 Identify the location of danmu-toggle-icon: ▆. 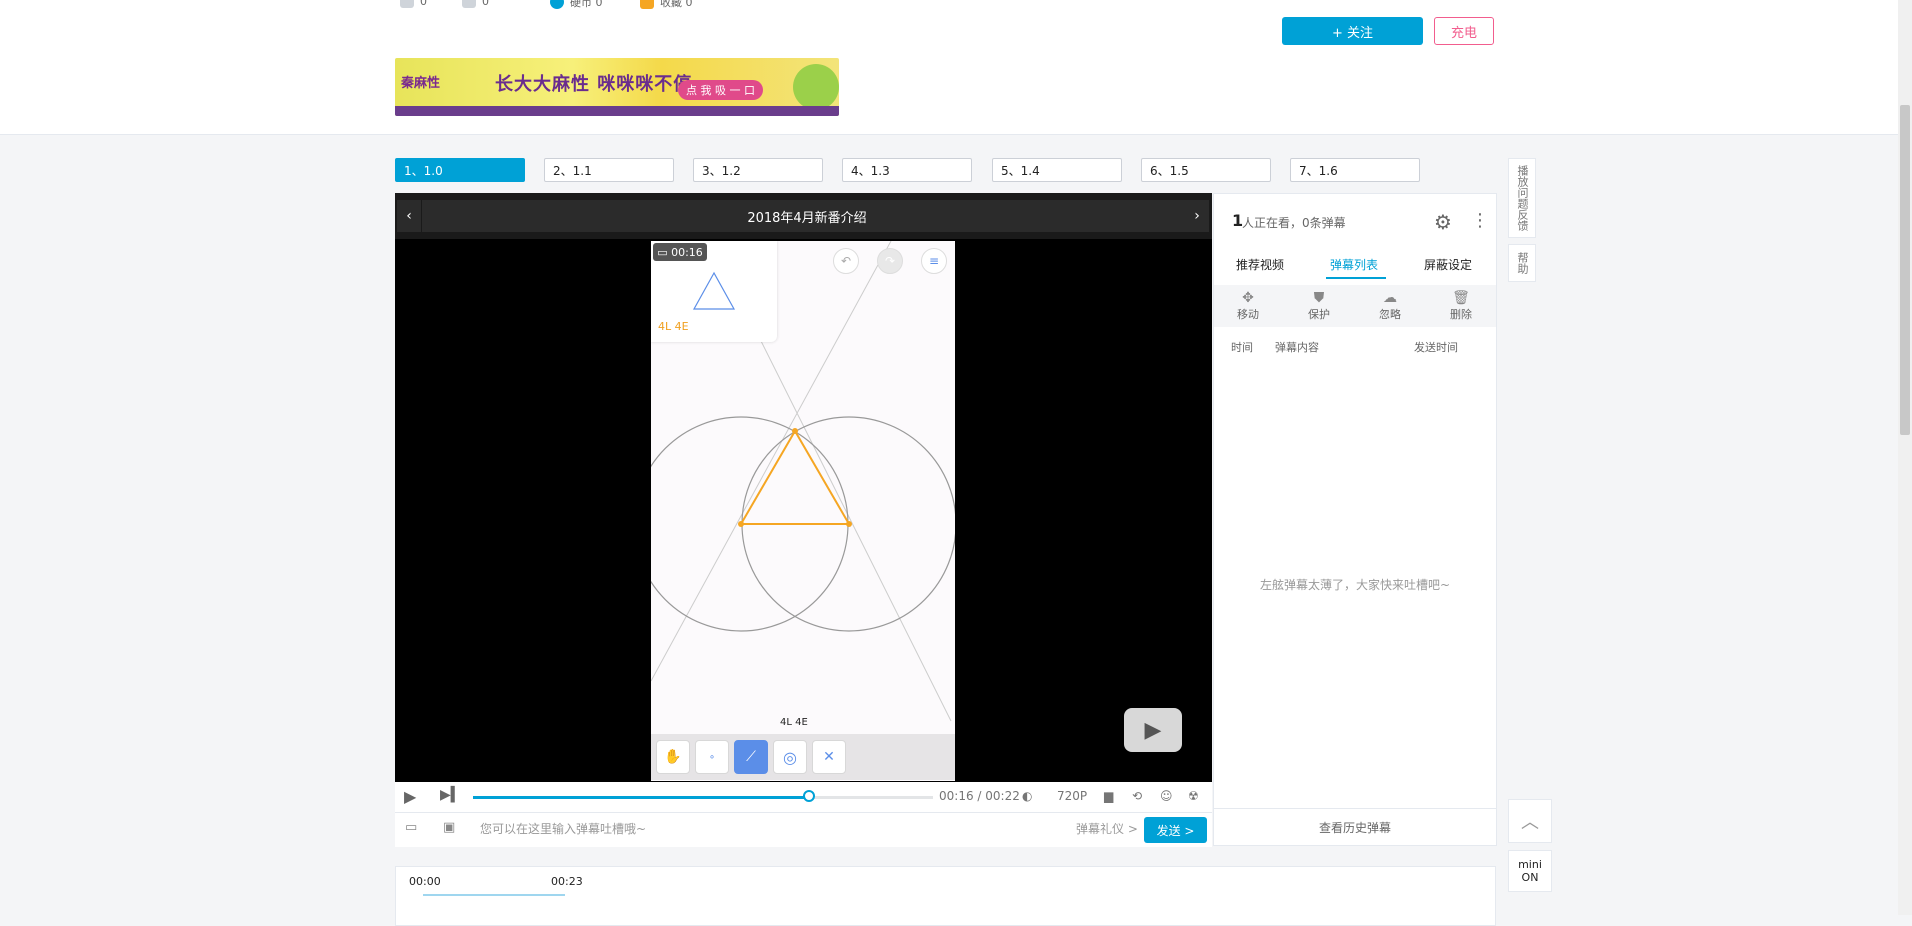
(1108, 796).